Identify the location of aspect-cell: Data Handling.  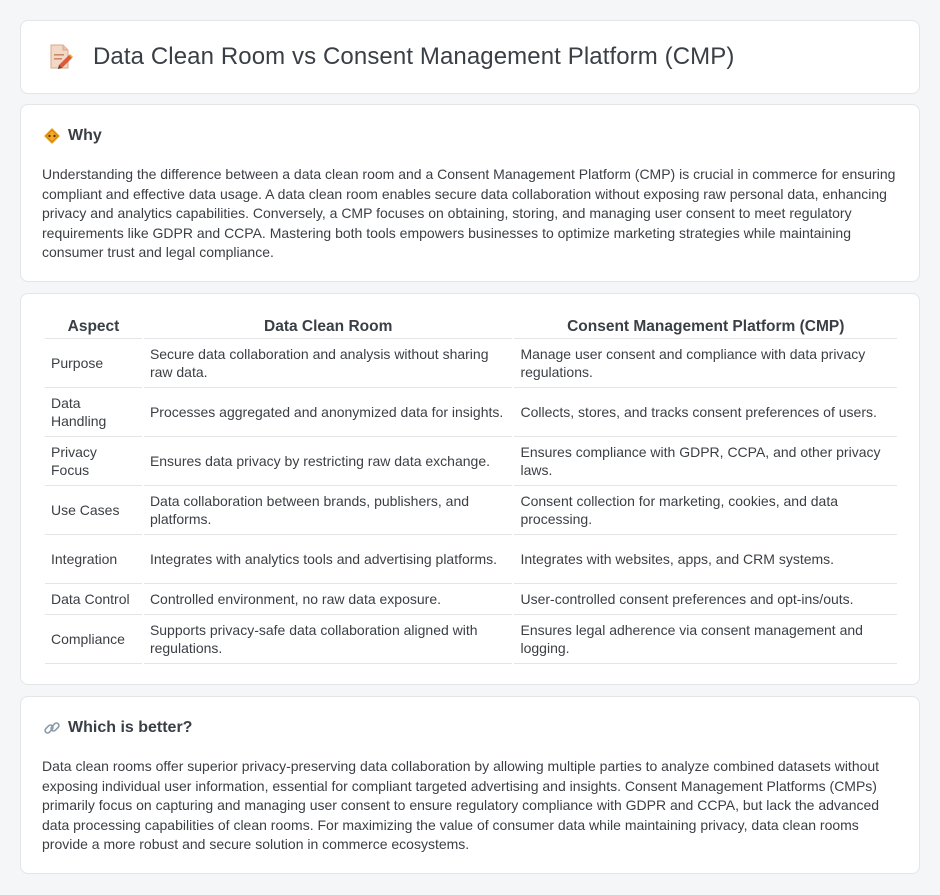
(93, 412).